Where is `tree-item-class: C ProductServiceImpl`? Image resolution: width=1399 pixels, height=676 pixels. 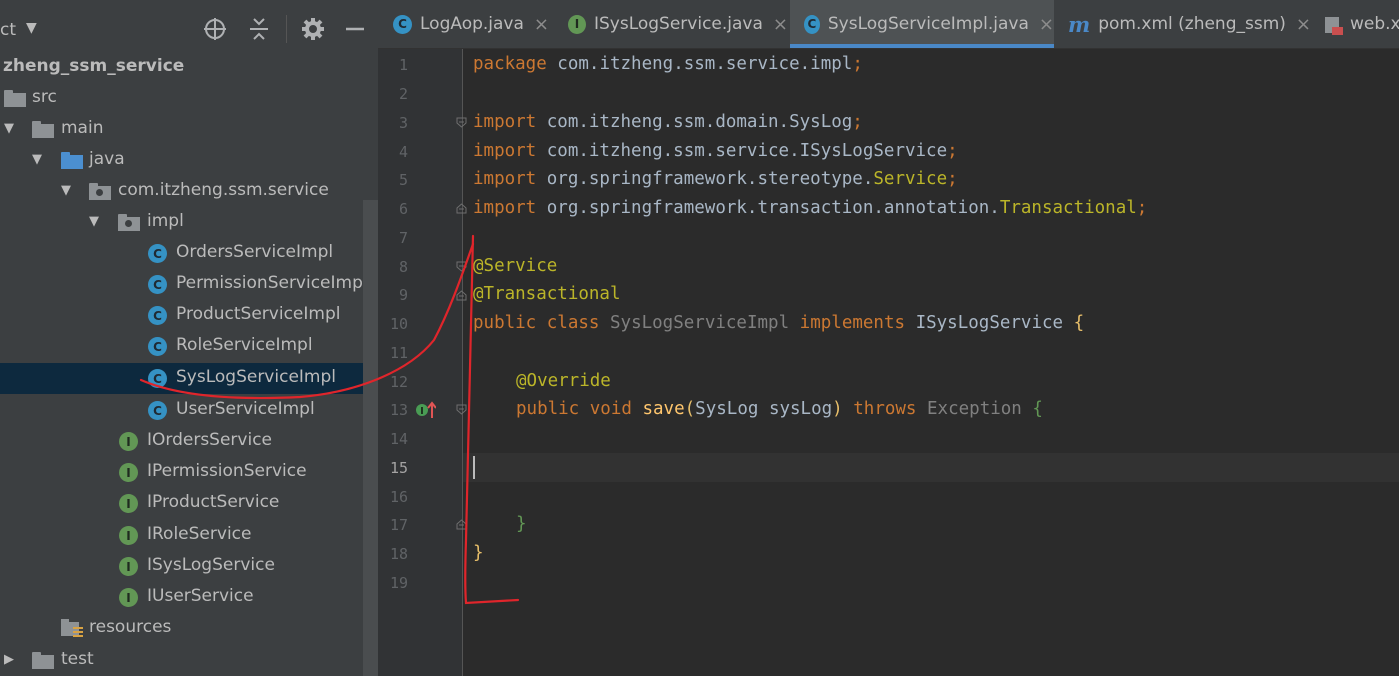
tree-item-class: C ProductServiceImpl is located at coordinates (189, 315).